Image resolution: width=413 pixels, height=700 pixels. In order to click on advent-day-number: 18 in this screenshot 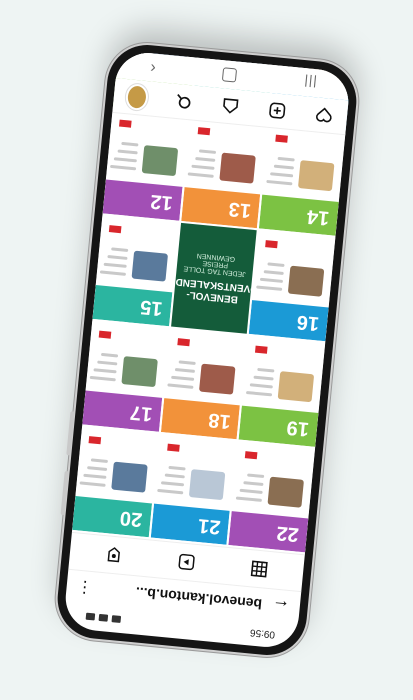, I will do `click(219, 420)`.